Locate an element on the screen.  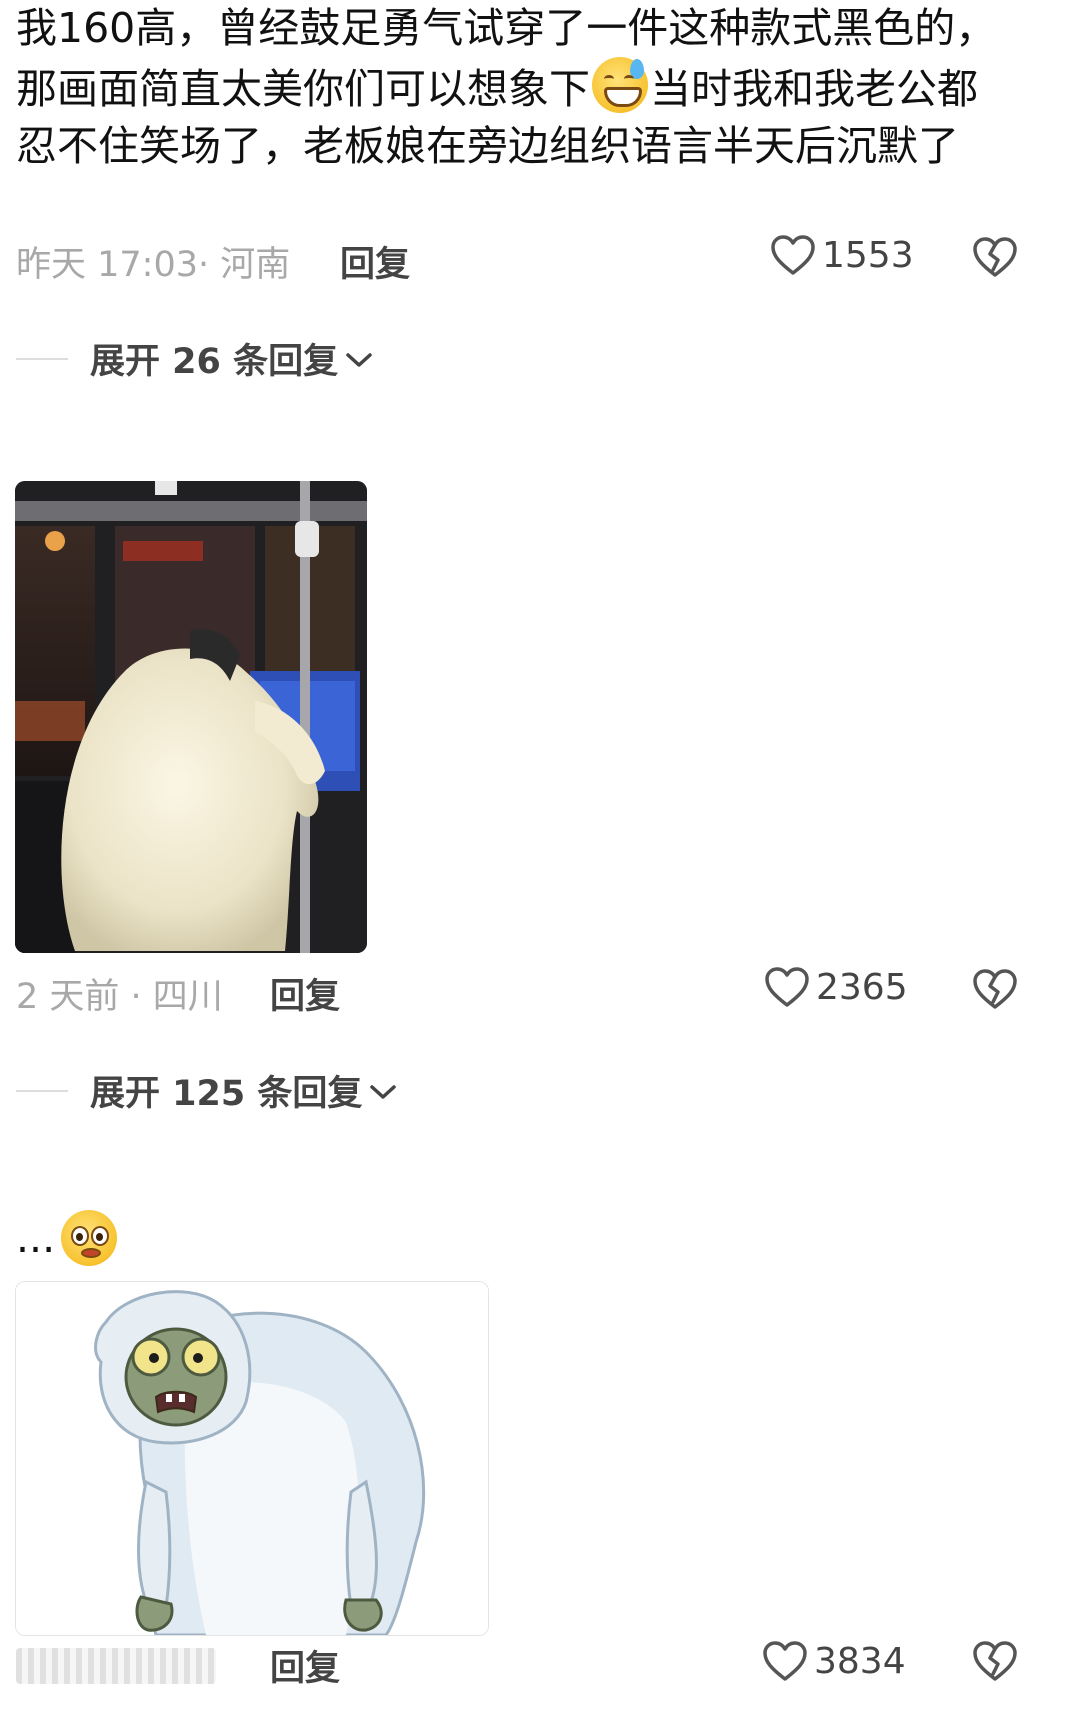
grin-sweat-emoji-icon is located at coordinates (620, 85).